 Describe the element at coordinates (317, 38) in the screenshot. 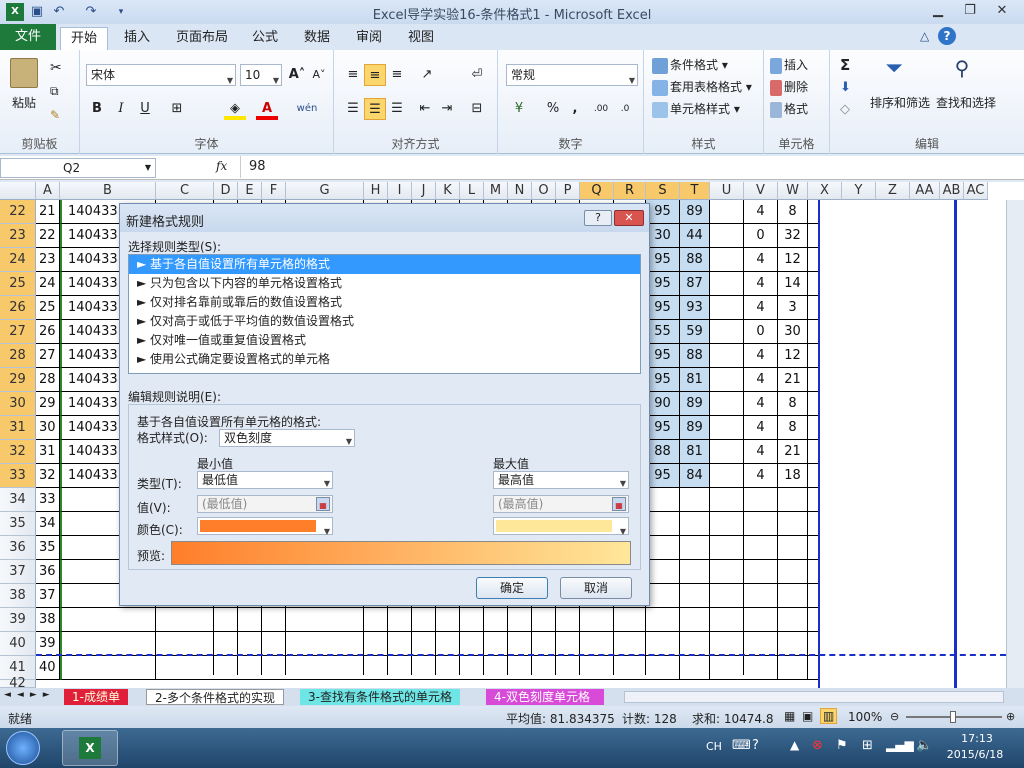

I see `tab-data: 数据` at that location.